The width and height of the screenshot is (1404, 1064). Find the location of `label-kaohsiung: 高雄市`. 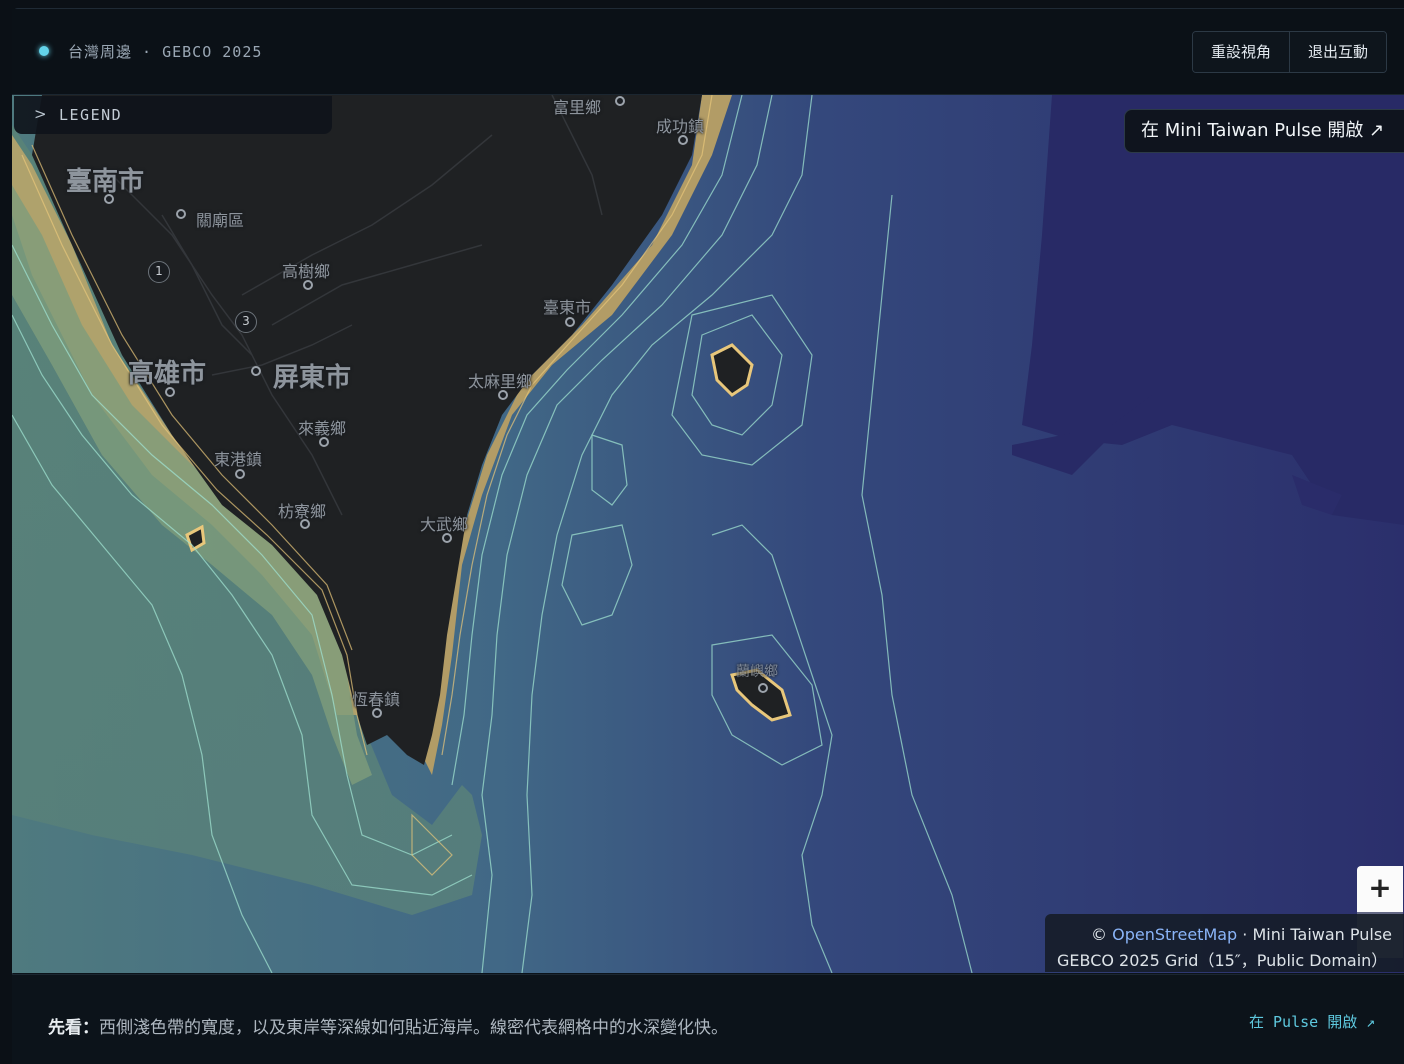

label-kaohsiung: 高雄市 is located at coordinates (167, 374).